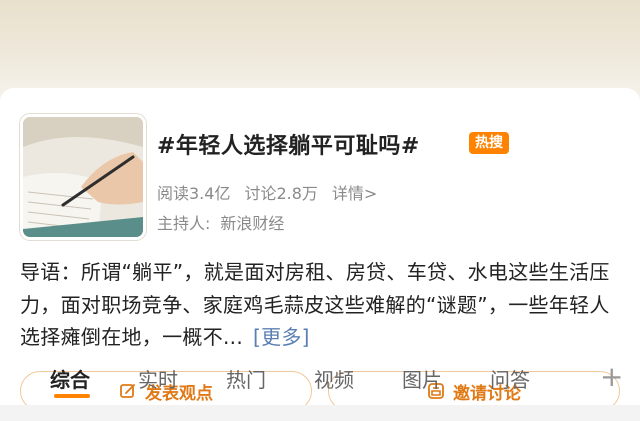 This screenshot has width=640, height=421. I want to click on tab-images: 图片, so click(422, 378).